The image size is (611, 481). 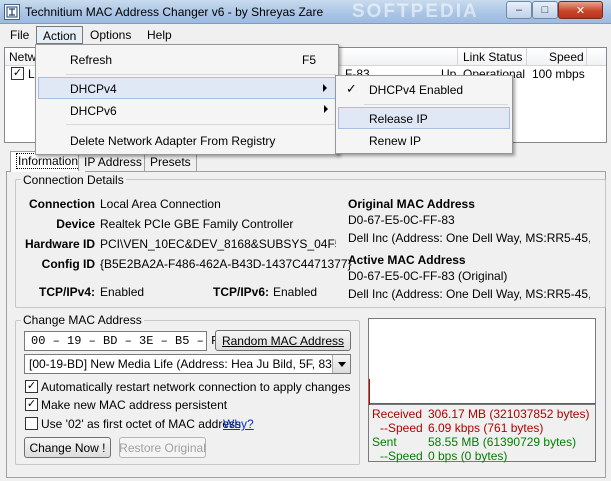 What do you see at coordinates (369, 392) in the screenshot?
I see `graph-received-line` at bounding box center [369, 392].